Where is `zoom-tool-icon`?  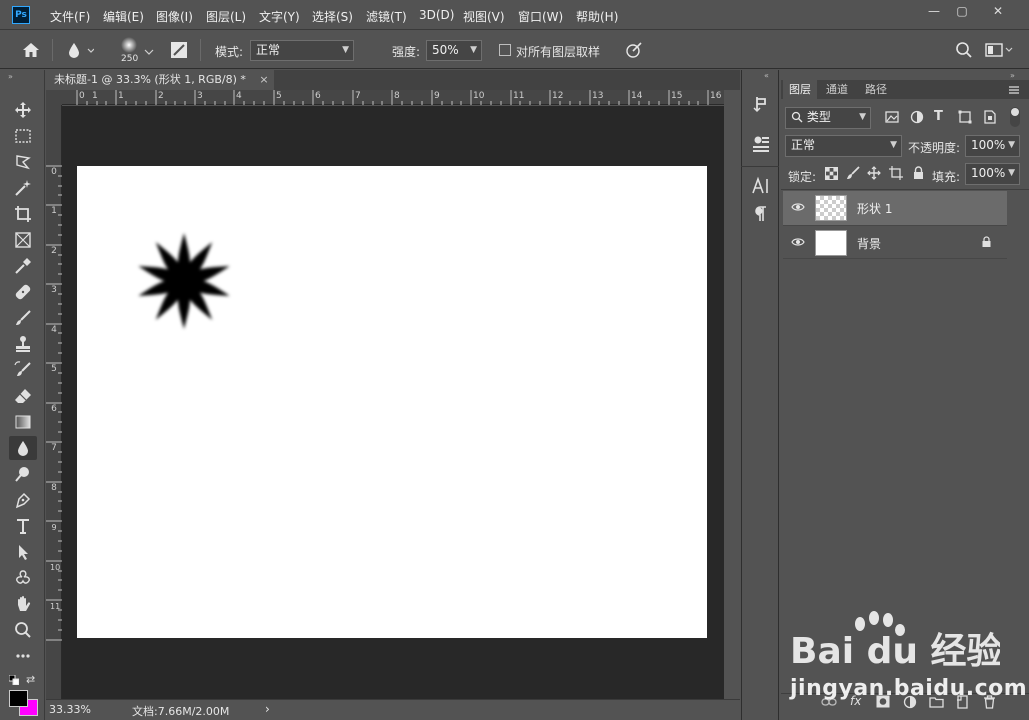
zoom-tool-icon is located at coordinates (23, 630).